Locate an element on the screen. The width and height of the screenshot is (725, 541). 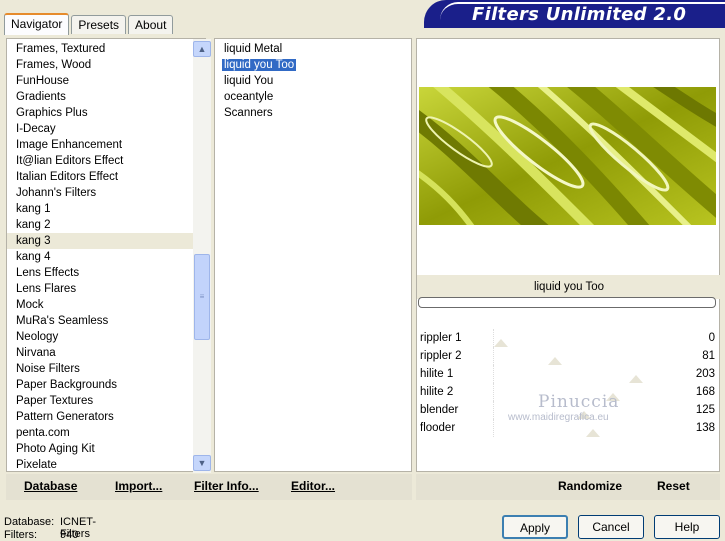
category-item: Italian Editors Effect is located at coordinates (106, 177).